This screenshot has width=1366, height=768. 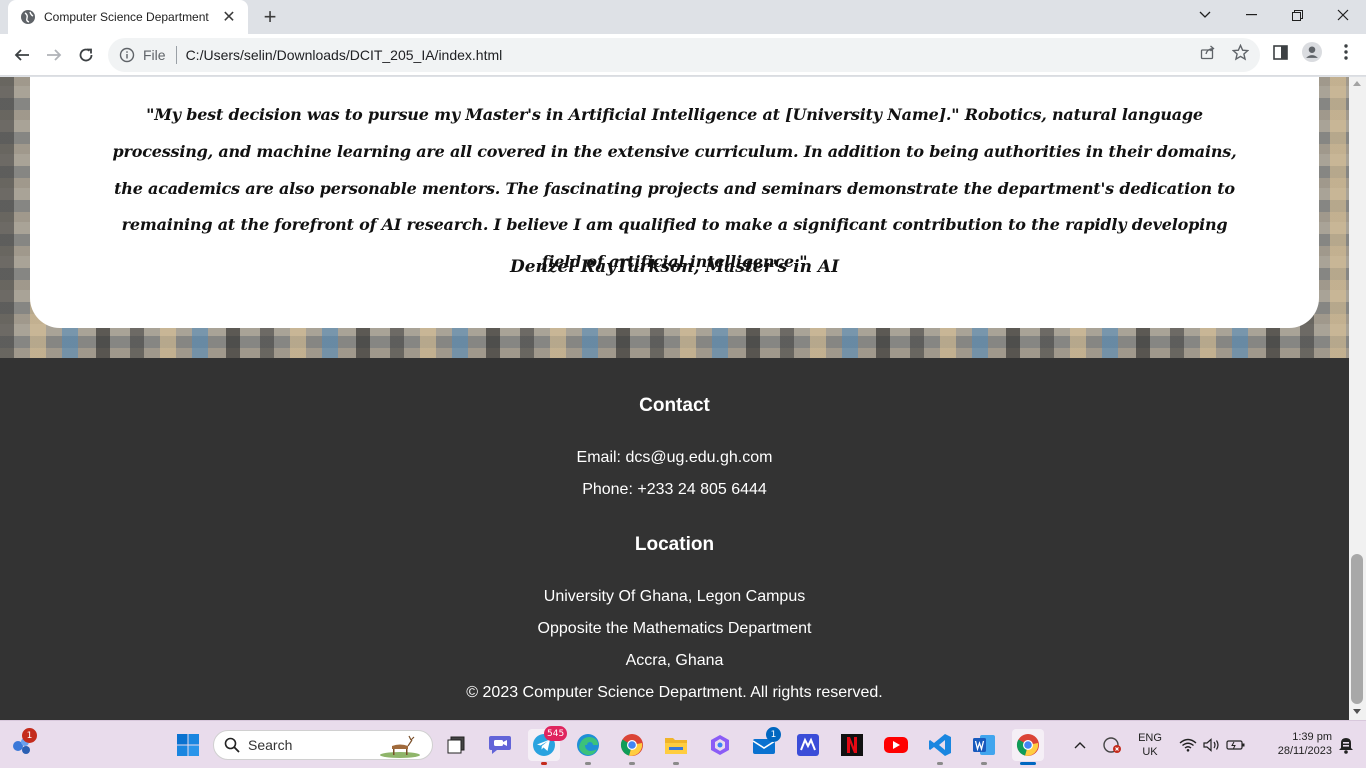 I want to click on chrome-active-indicator, so click(x=1028, y=763).